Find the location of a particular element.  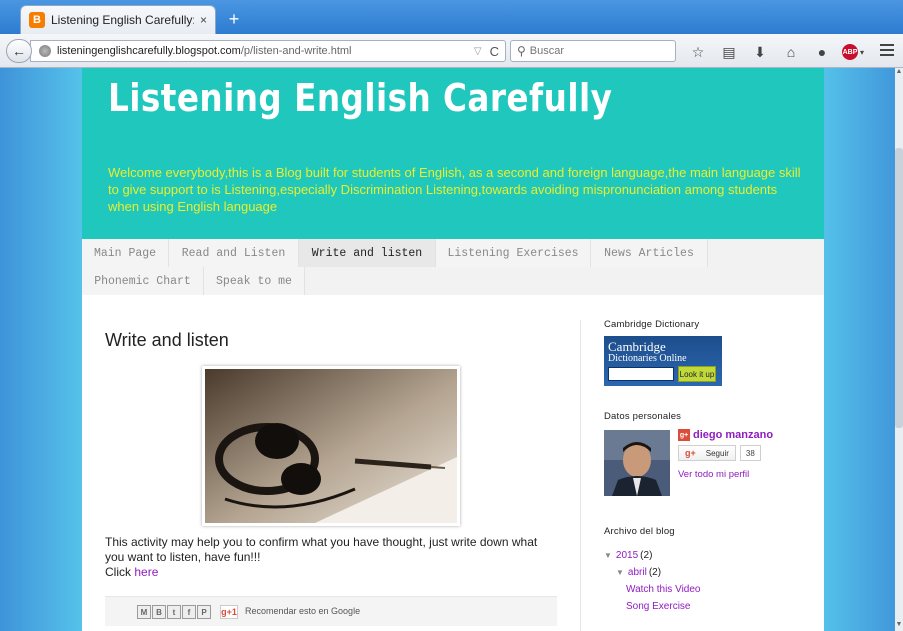

headphones-photo is located at coordinates (331, 446).